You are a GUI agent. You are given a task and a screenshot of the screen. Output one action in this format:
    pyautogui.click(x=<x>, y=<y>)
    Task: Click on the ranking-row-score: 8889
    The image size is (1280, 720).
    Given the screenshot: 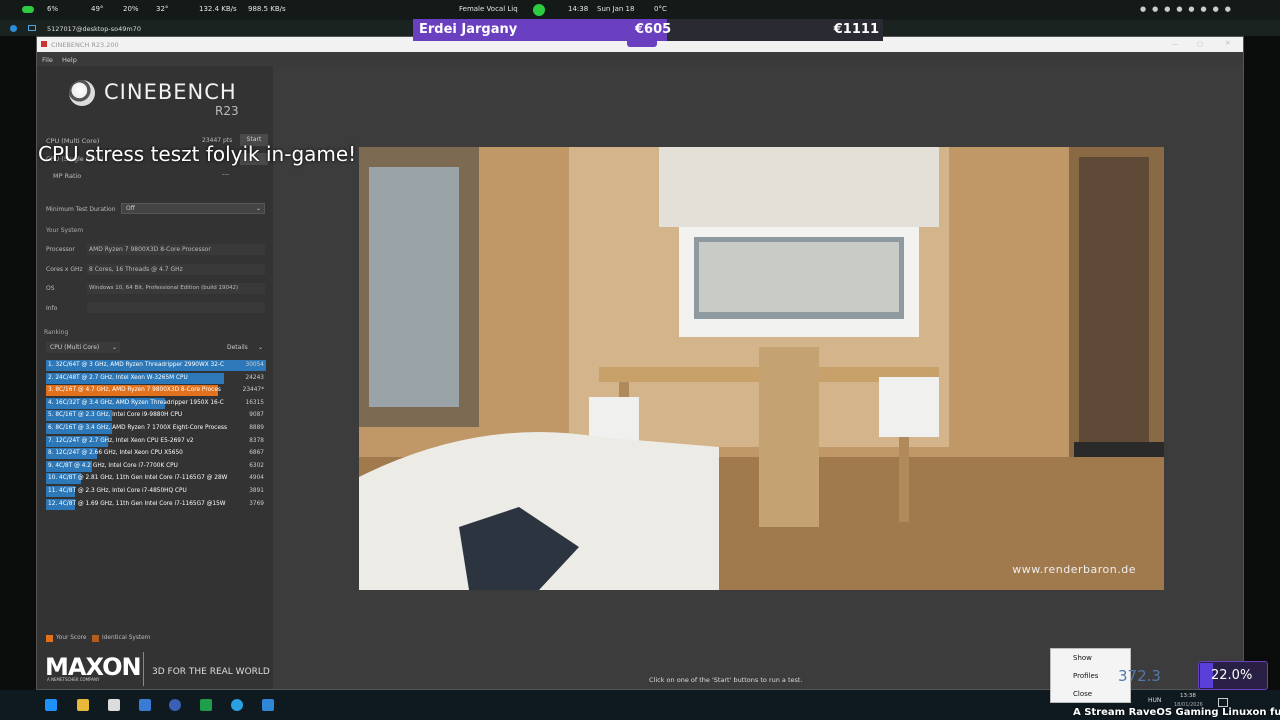 What is the action you would take?
    pyautogui.click(x=256, y=428)
    